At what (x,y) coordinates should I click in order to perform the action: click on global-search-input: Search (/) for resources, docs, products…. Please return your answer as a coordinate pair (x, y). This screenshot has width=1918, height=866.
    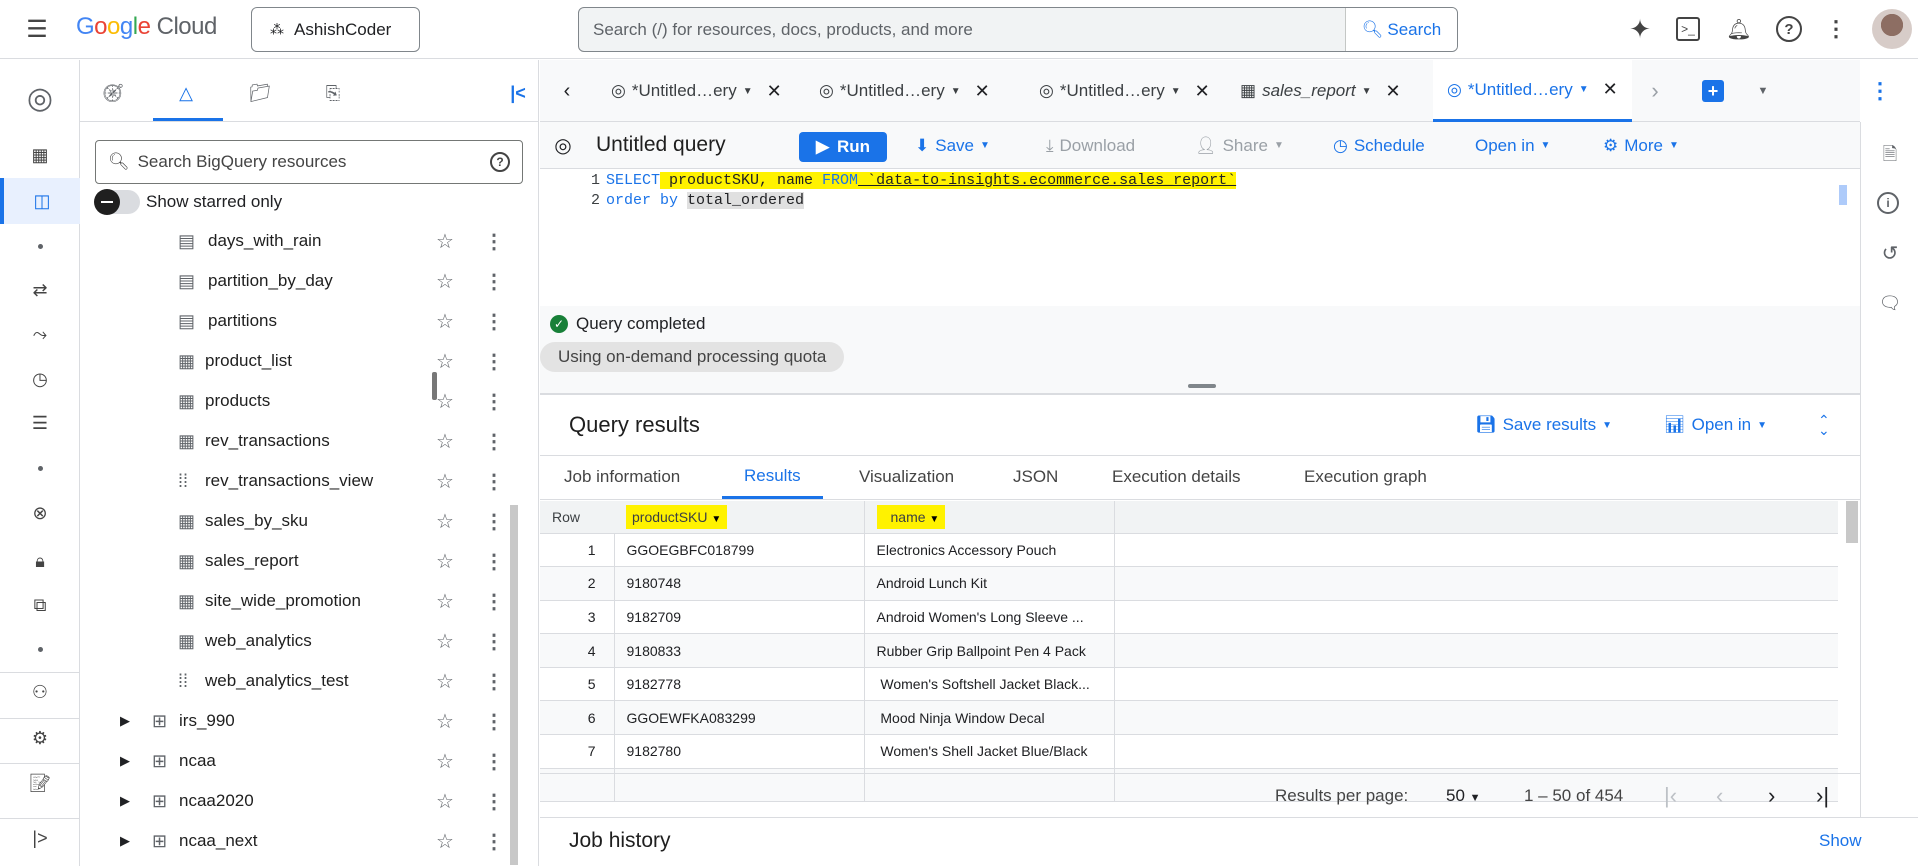
    Looking at the image, I should click on (962, 29).